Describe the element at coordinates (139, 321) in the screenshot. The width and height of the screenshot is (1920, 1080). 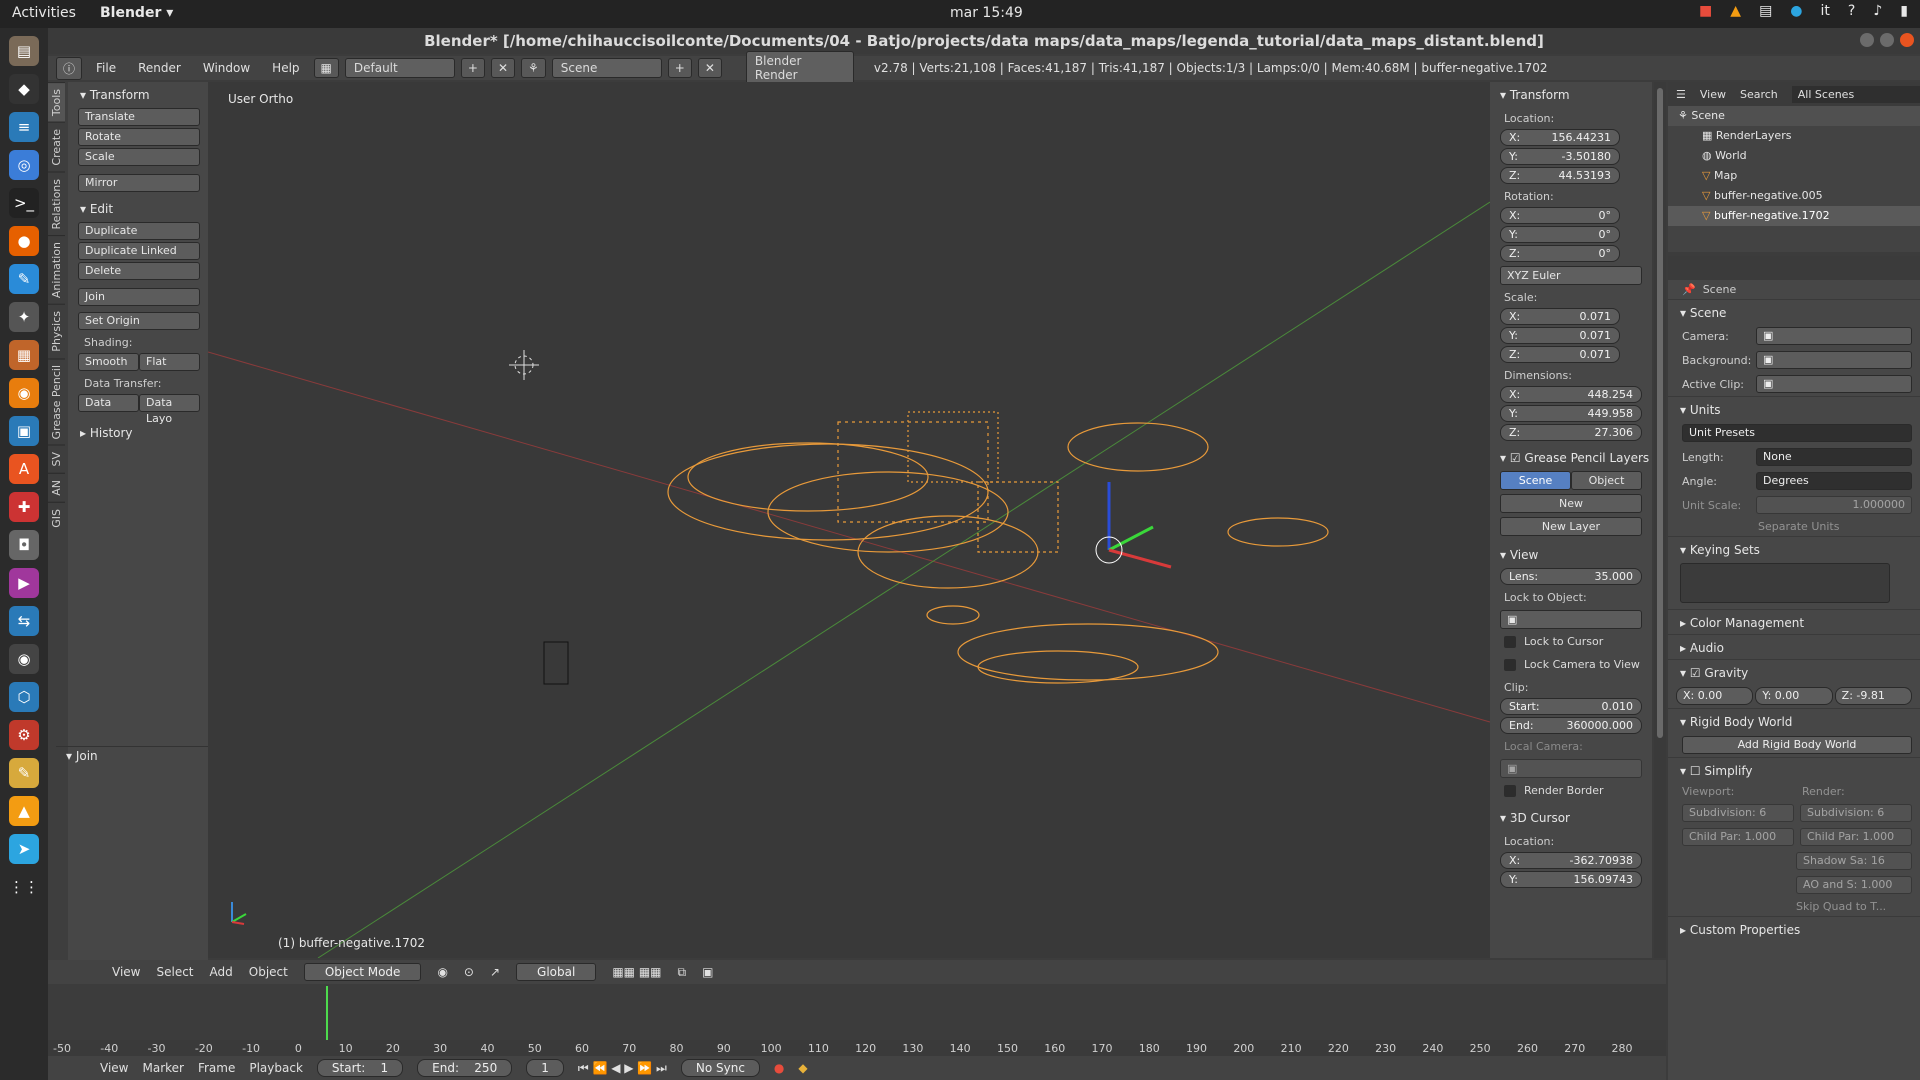
I see `set-origin-select: Set Origin` at that location.